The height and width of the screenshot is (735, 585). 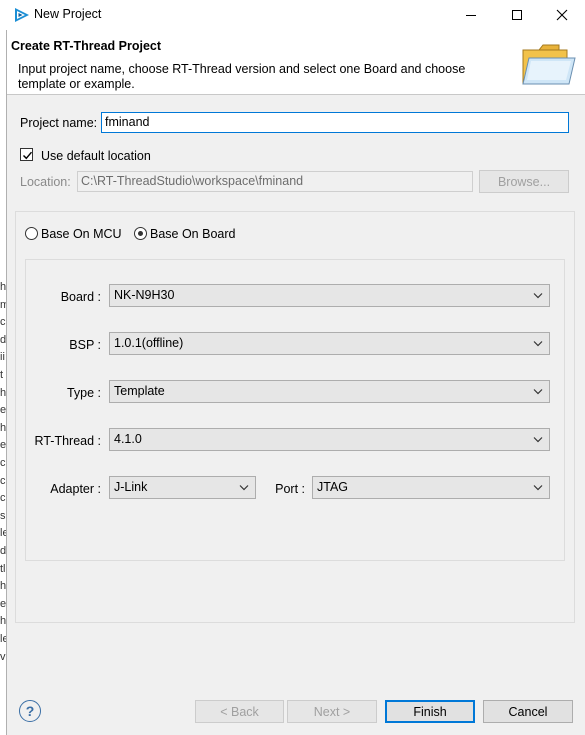 What do you see at coordinates (431, 487) in the screenshot?
I see `port-select: JTAG` at bounding box center [431, 487].